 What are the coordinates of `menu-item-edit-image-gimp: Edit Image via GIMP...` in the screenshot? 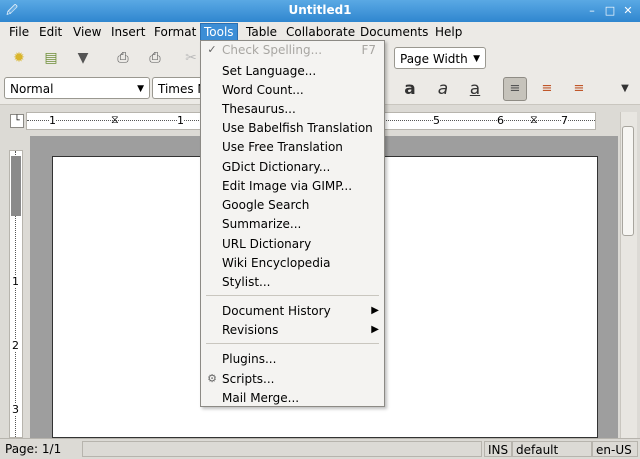 It's located at (287, 186).